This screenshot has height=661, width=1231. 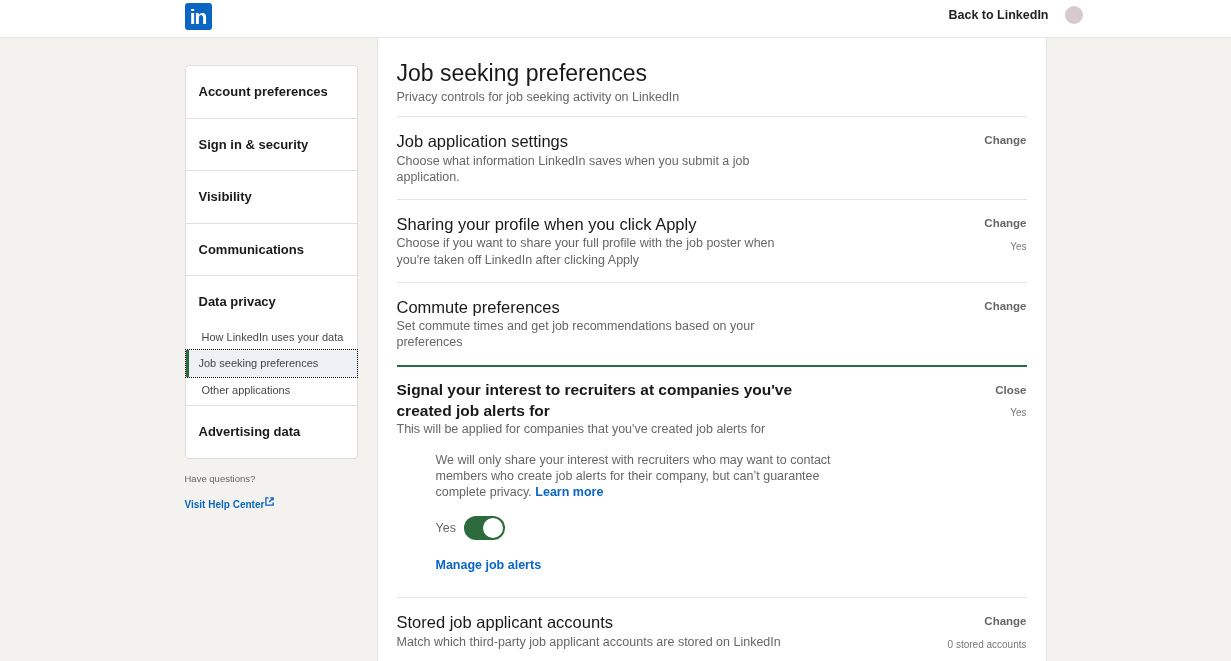 What do you see at coordinates (271, 144) in the screenshot?
I see `sidebar-item: Sign in & security` at bounding box center [271, 144].